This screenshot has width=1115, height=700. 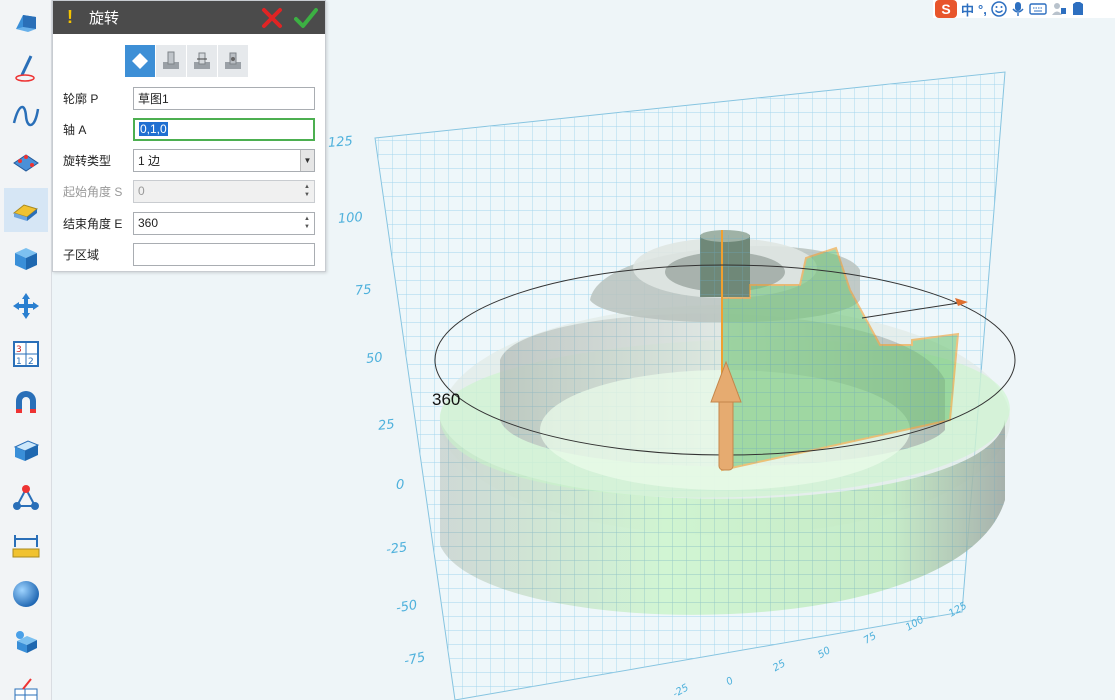 What do you see at coordinates (26, 594) in the screenshot?
I see `sphere-icon` at bounding box center [26, 594].